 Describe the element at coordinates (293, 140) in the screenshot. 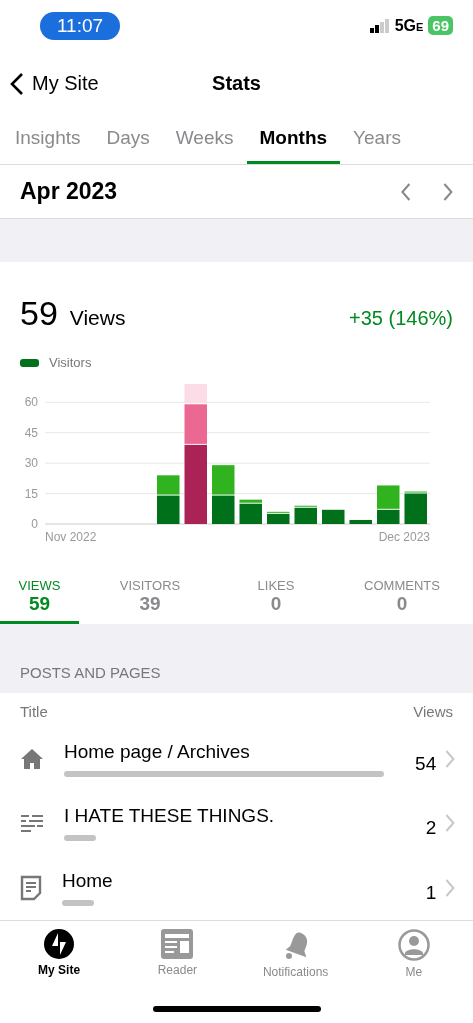

I see `period-tab: Months` at that location.